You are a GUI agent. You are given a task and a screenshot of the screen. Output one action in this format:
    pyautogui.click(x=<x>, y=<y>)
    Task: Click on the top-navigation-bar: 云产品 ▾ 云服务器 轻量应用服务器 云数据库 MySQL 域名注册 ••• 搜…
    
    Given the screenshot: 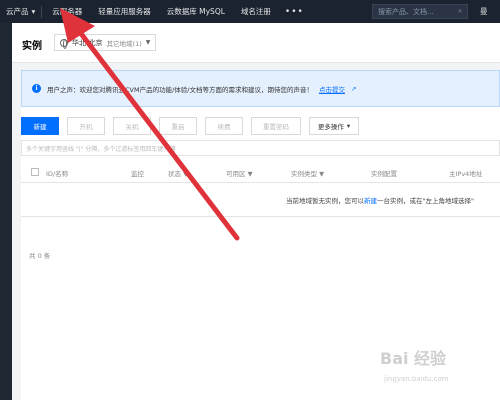 What is the action you would take?
    pyautogui.click(x=250, y=11)
    